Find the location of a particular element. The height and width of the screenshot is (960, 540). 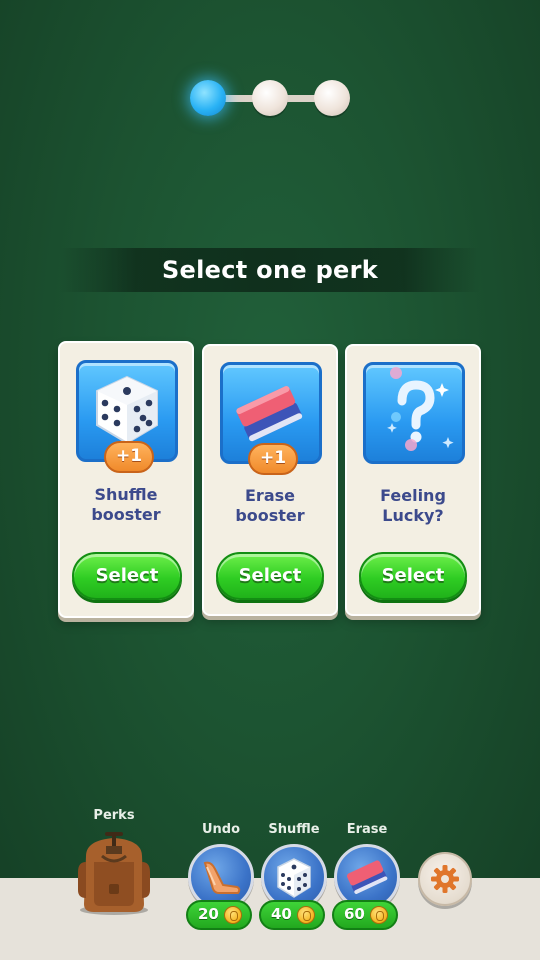

perk-tile is located at coordinates (414, 413).